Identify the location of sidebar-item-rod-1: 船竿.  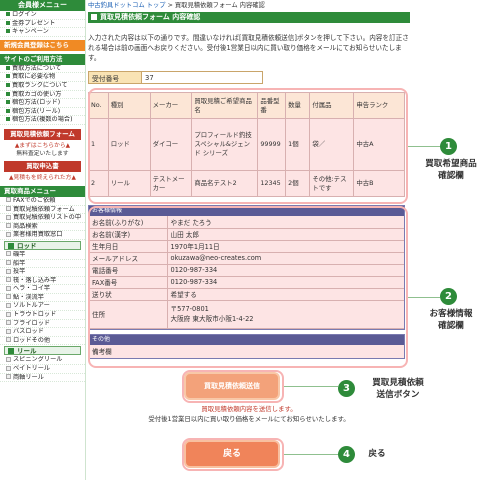
(42, 264).